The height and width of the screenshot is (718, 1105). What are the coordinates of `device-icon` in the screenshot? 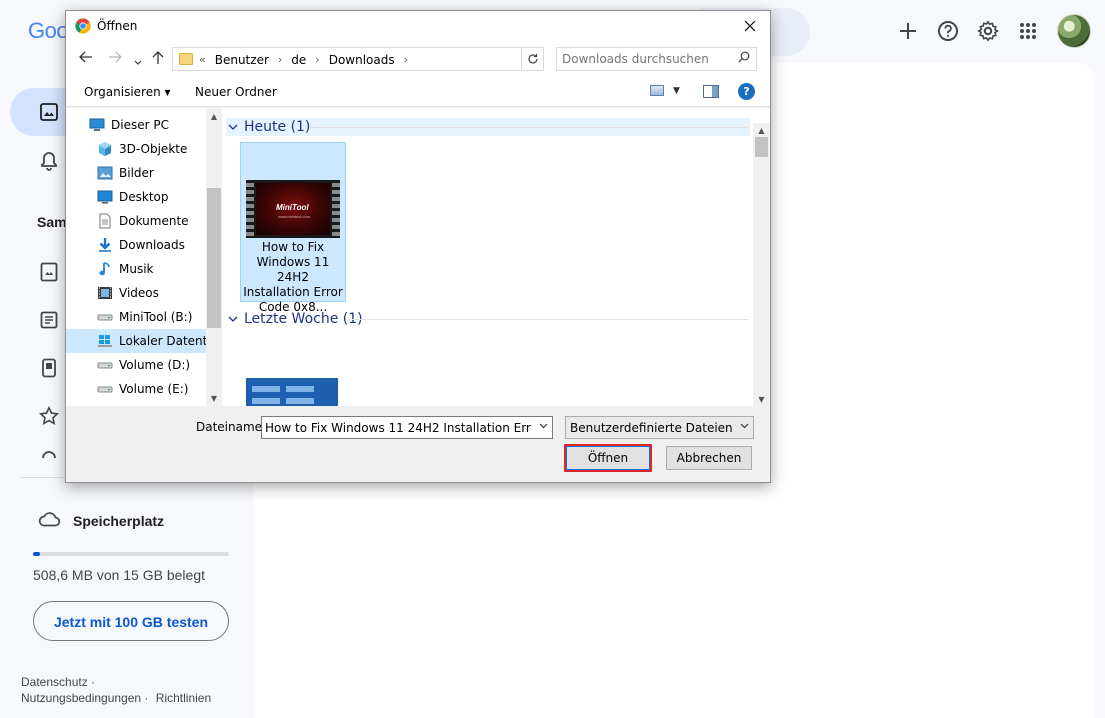 It's located at (49, 368).